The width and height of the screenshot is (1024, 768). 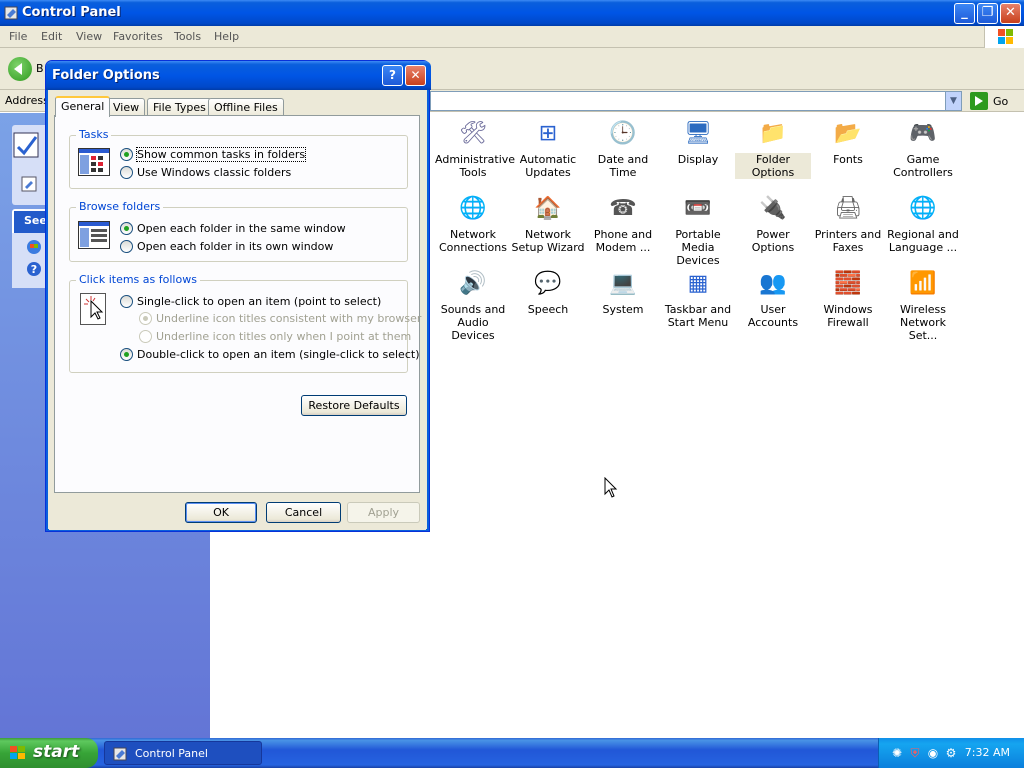 I want to click on tray-security-shield-icon: ⛨, so click(x=915, y=753).